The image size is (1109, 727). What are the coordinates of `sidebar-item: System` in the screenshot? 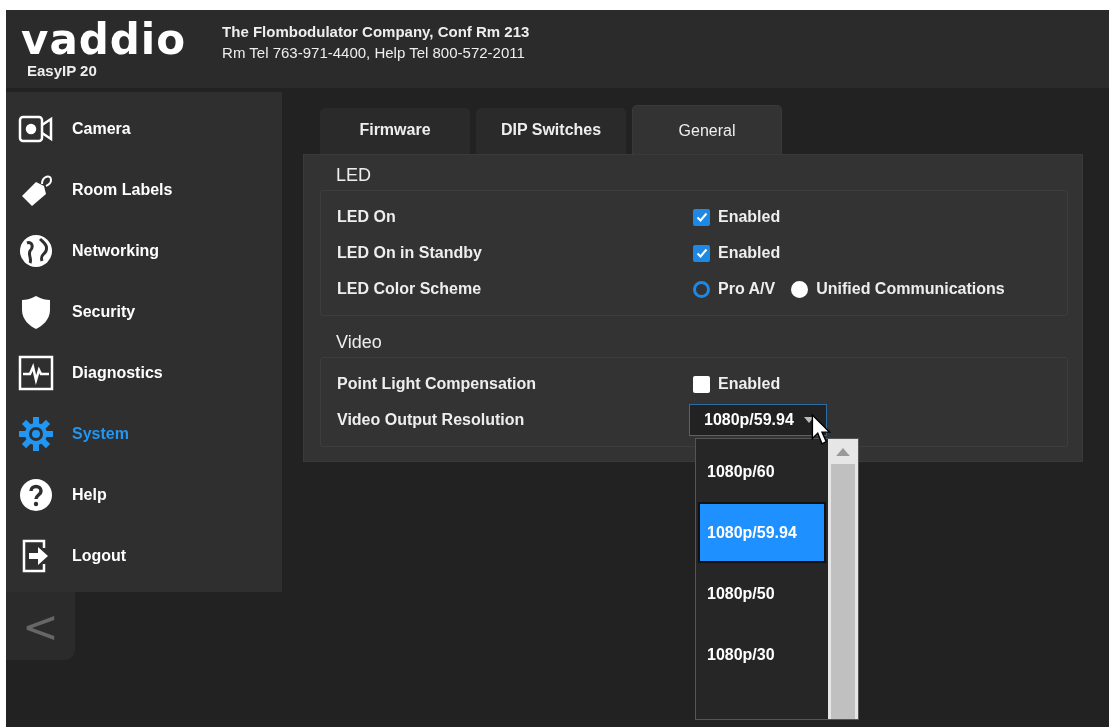 It's located at (144, 433).